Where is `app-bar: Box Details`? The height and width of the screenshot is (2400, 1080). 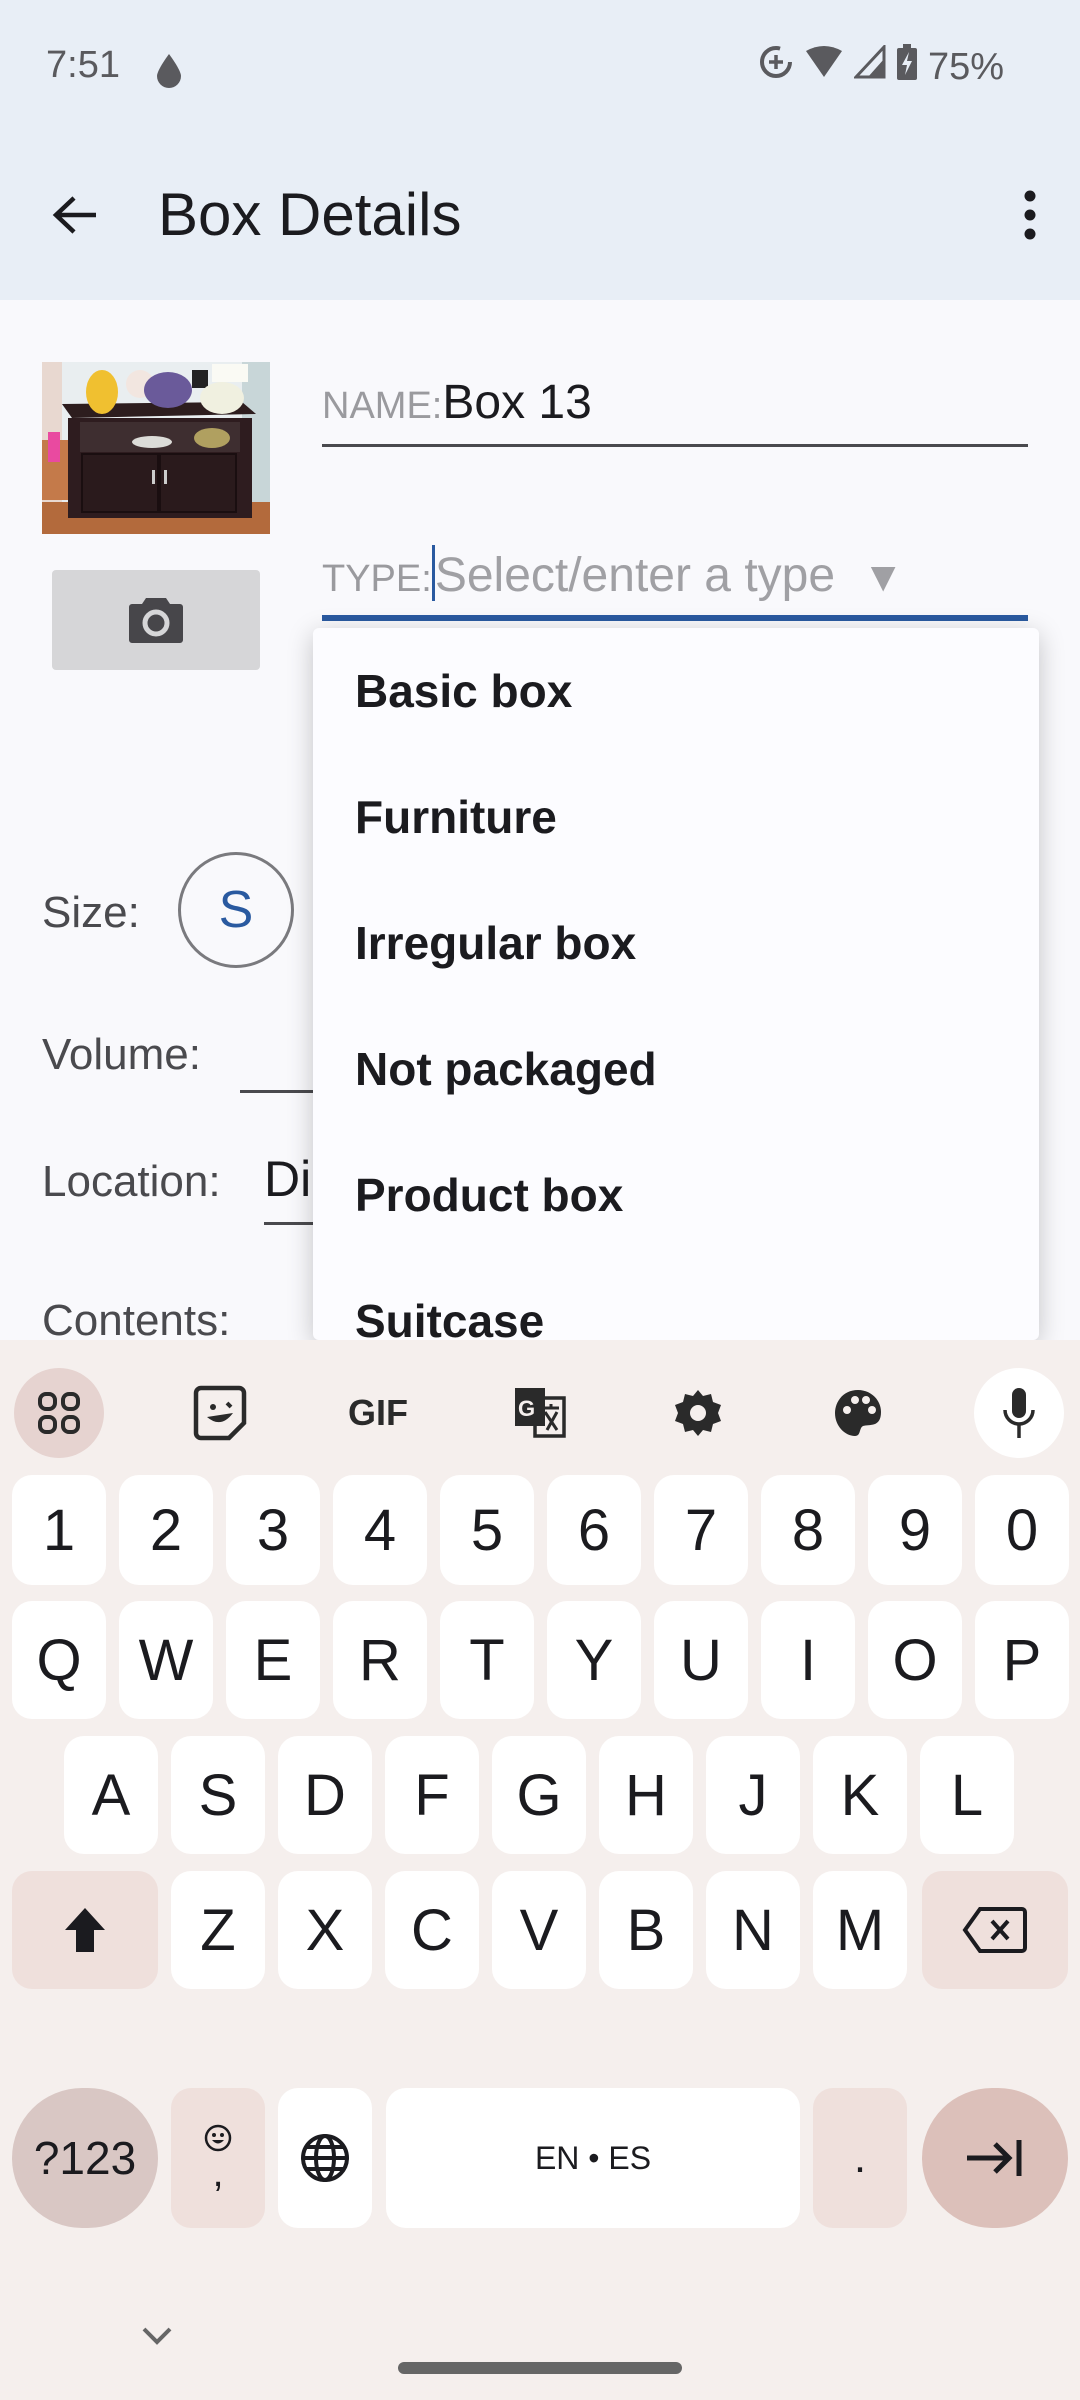 app-bar: Box Details is located at coordinates (540, 220).